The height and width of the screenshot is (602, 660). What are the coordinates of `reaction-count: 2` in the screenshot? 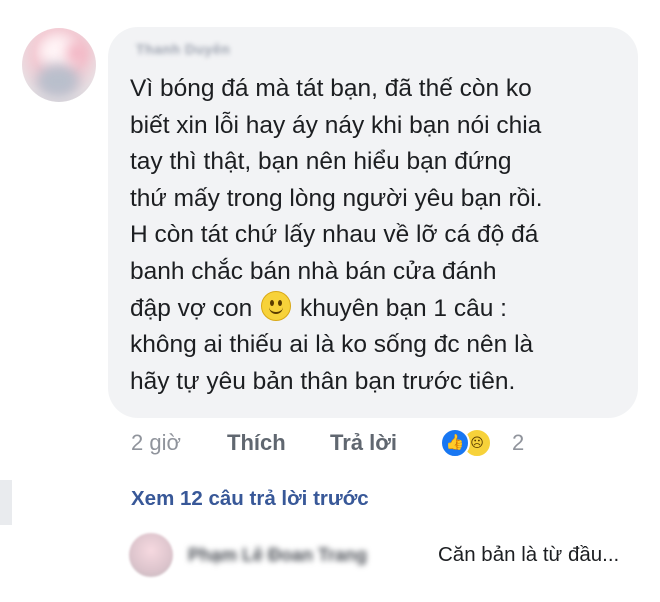 It's located at (518, 443).